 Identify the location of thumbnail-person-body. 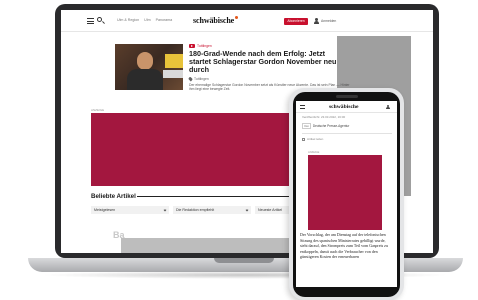
(145, 79).